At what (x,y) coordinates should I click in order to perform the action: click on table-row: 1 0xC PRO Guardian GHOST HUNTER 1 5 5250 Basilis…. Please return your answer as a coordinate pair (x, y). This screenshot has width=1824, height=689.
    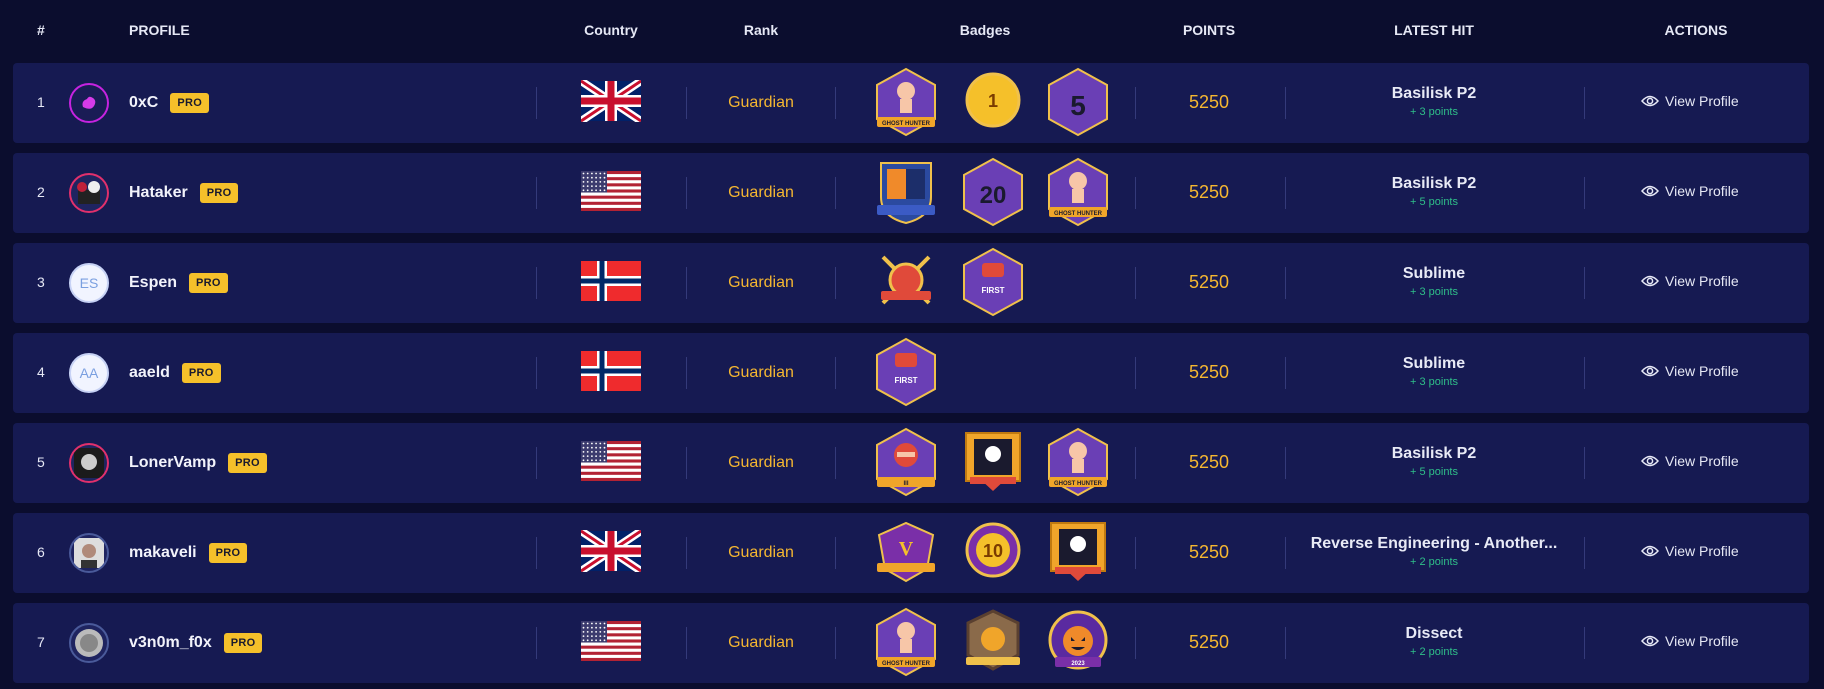
    Looking at the image, I should click on (911, 103).